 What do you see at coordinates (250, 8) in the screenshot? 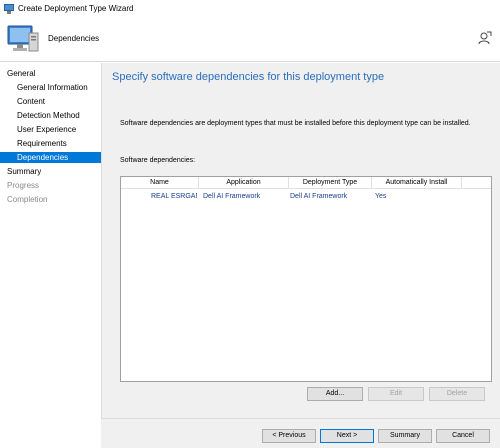
I see `title-bar: Create Deployment Type Wizard` at bounding box center [250, 8].